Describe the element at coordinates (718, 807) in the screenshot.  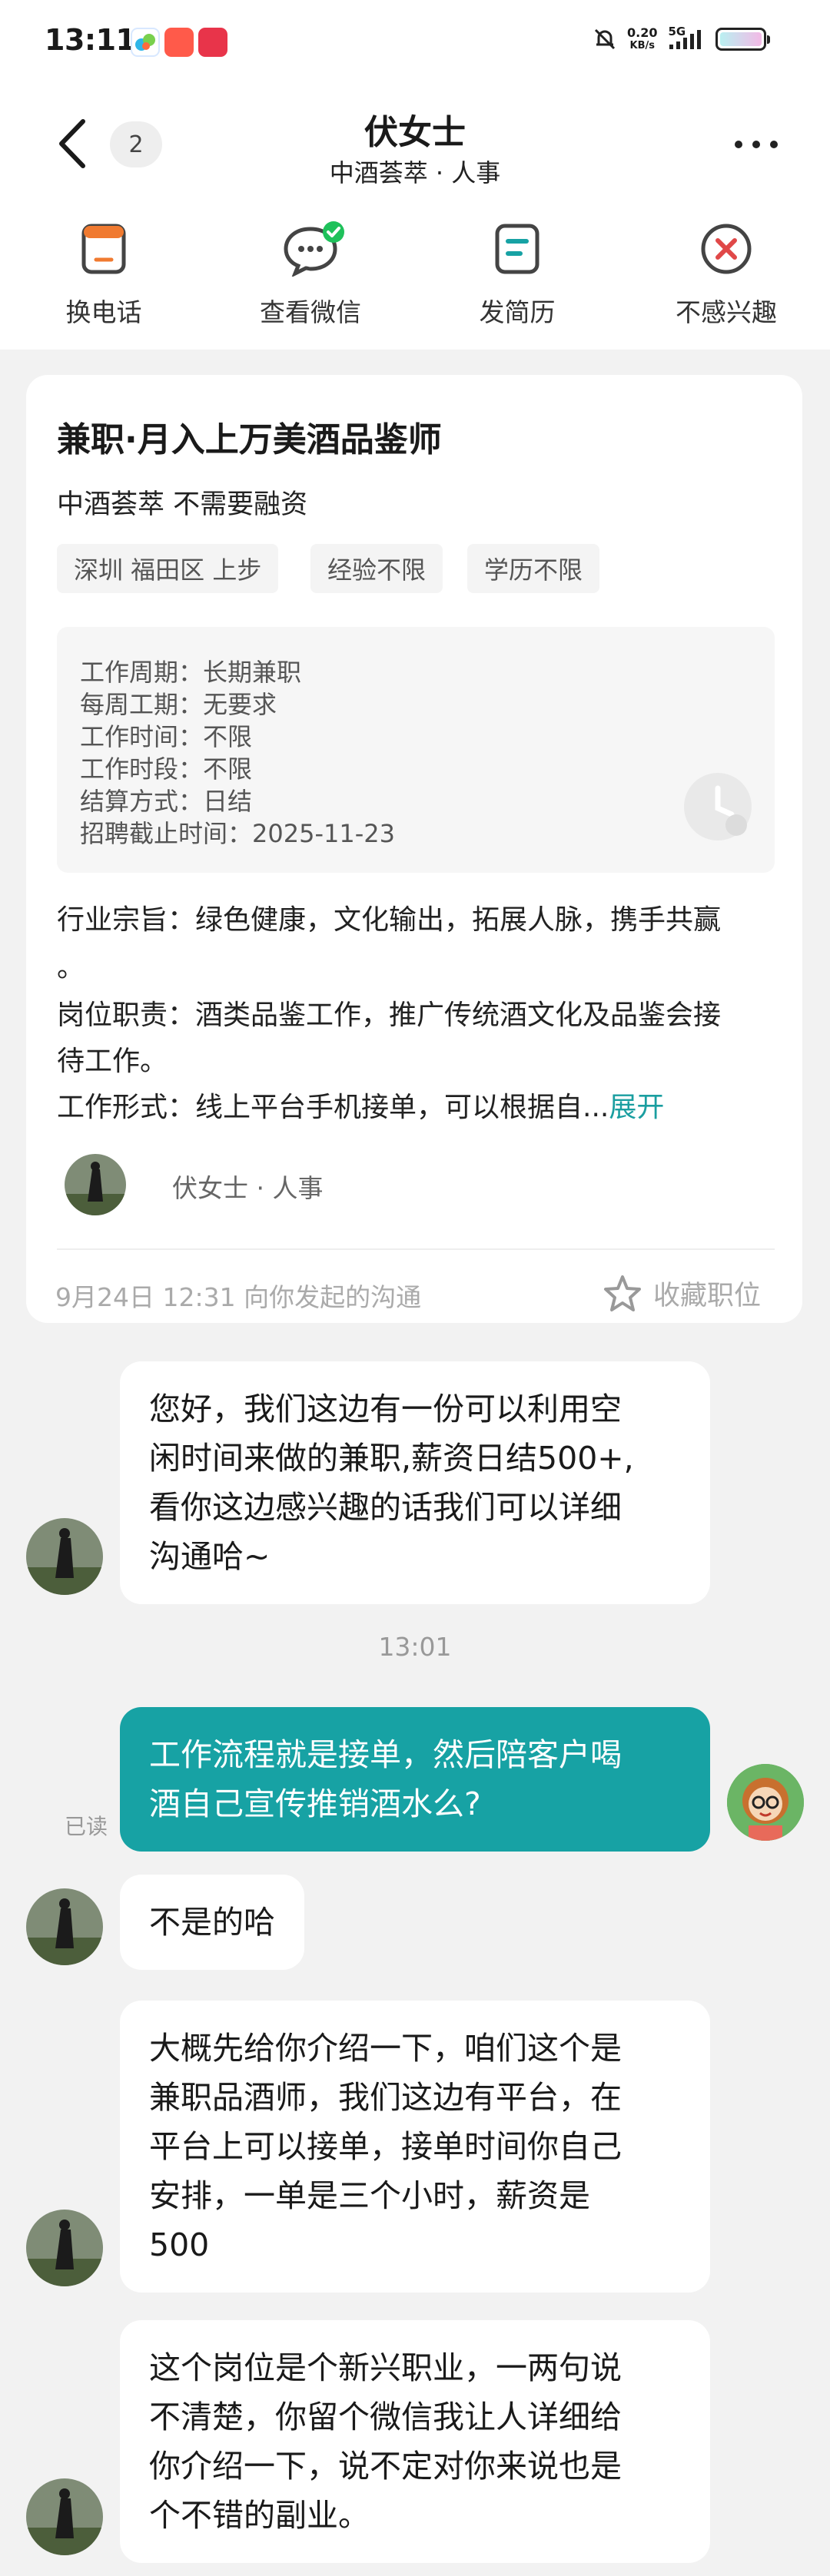
I see `clock-icon` at that location.